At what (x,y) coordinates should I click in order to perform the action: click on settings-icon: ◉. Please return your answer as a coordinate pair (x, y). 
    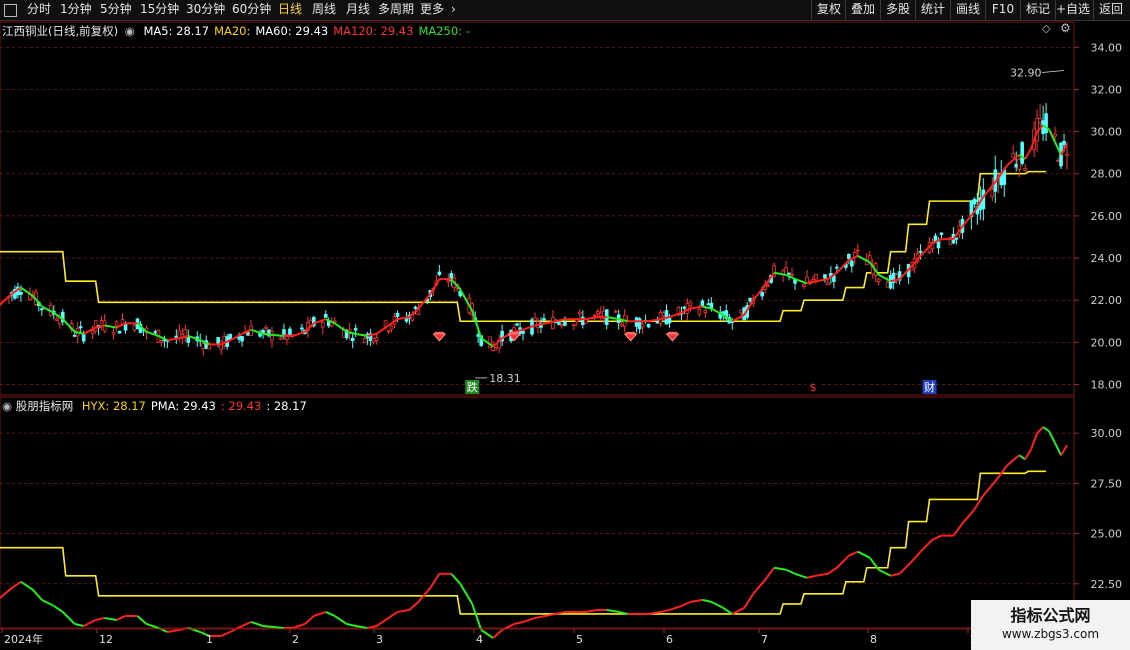
    Looking at the image, I should click on (130, 31).